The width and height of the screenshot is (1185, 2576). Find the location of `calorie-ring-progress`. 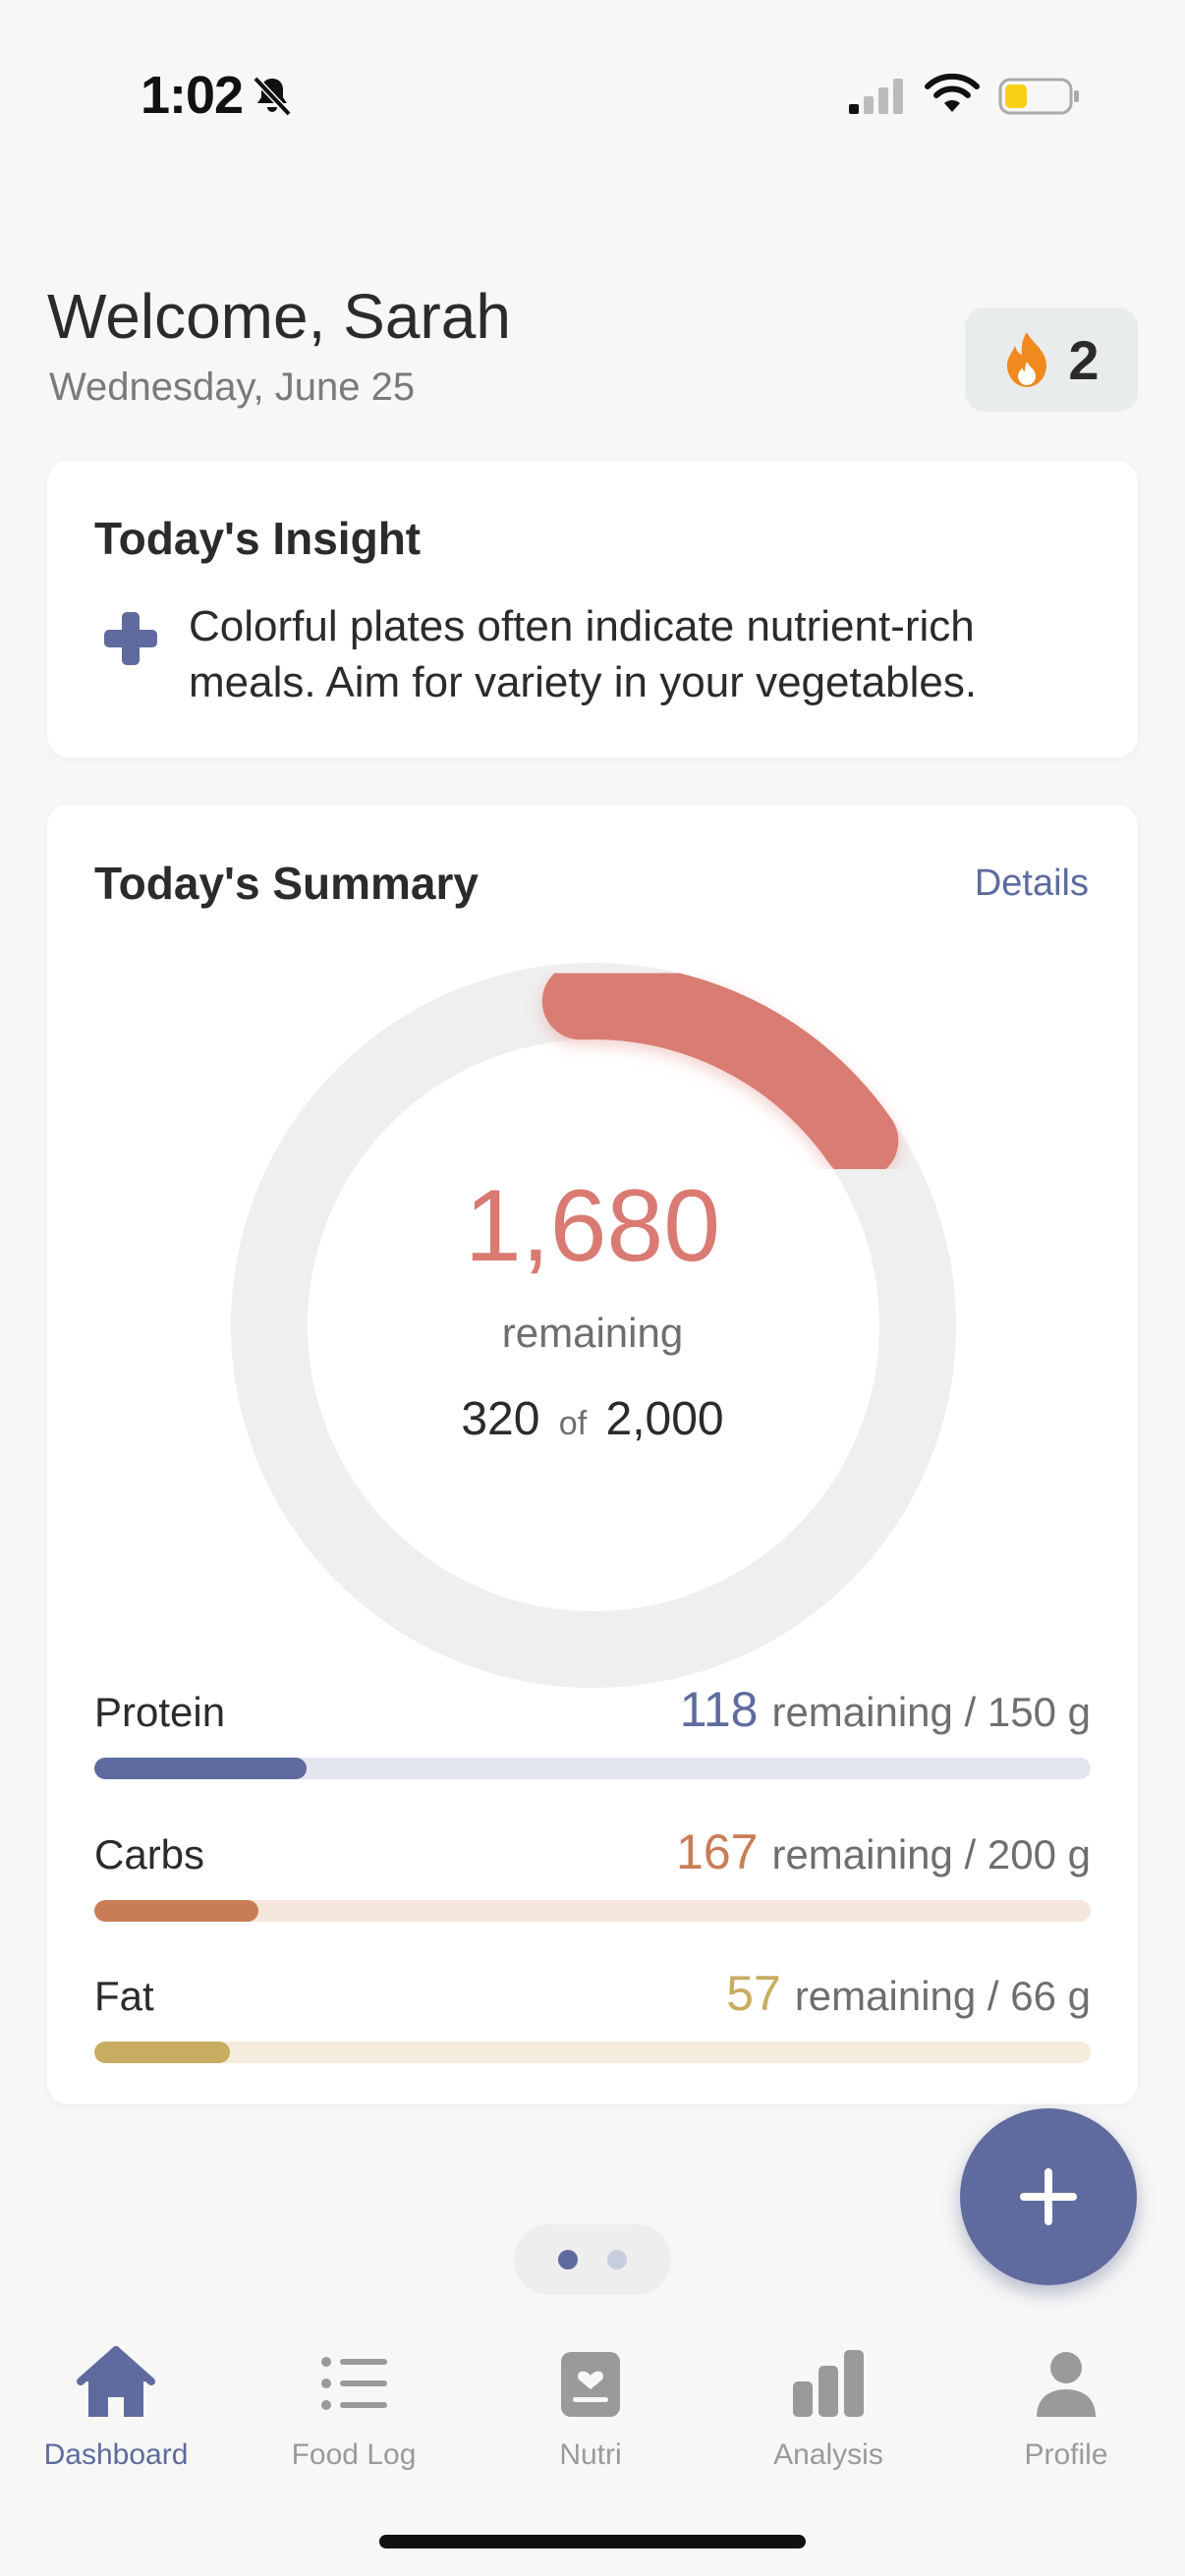

calorie-ring-progress is located at coordinates (720, 1071).